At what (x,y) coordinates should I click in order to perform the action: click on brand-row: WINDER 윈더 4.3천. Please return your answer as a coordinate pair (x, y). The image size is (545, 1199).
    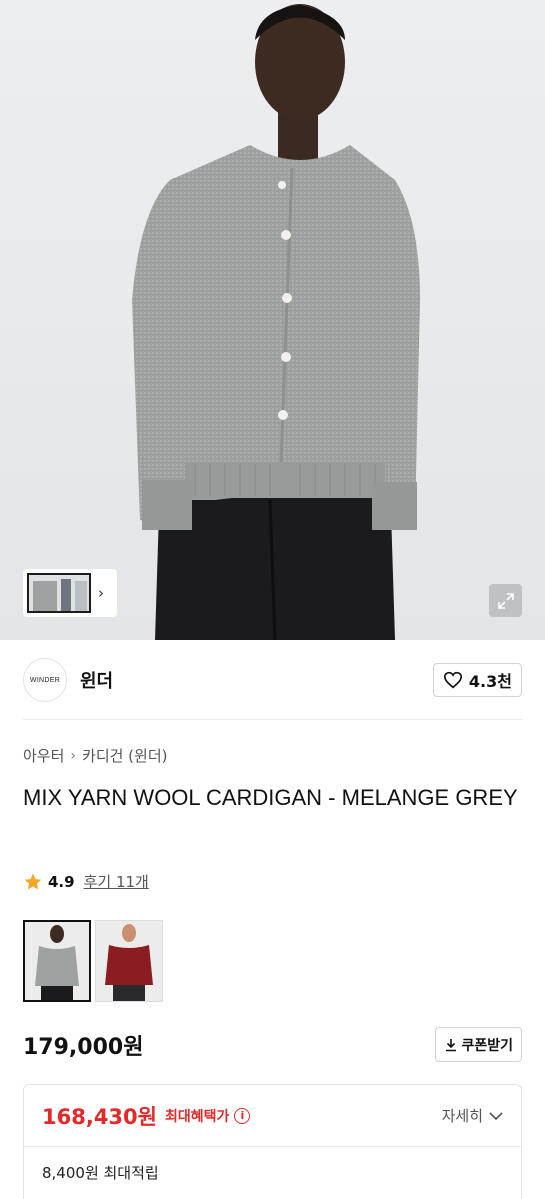
    Looking at the image, I should click on (272, 680).